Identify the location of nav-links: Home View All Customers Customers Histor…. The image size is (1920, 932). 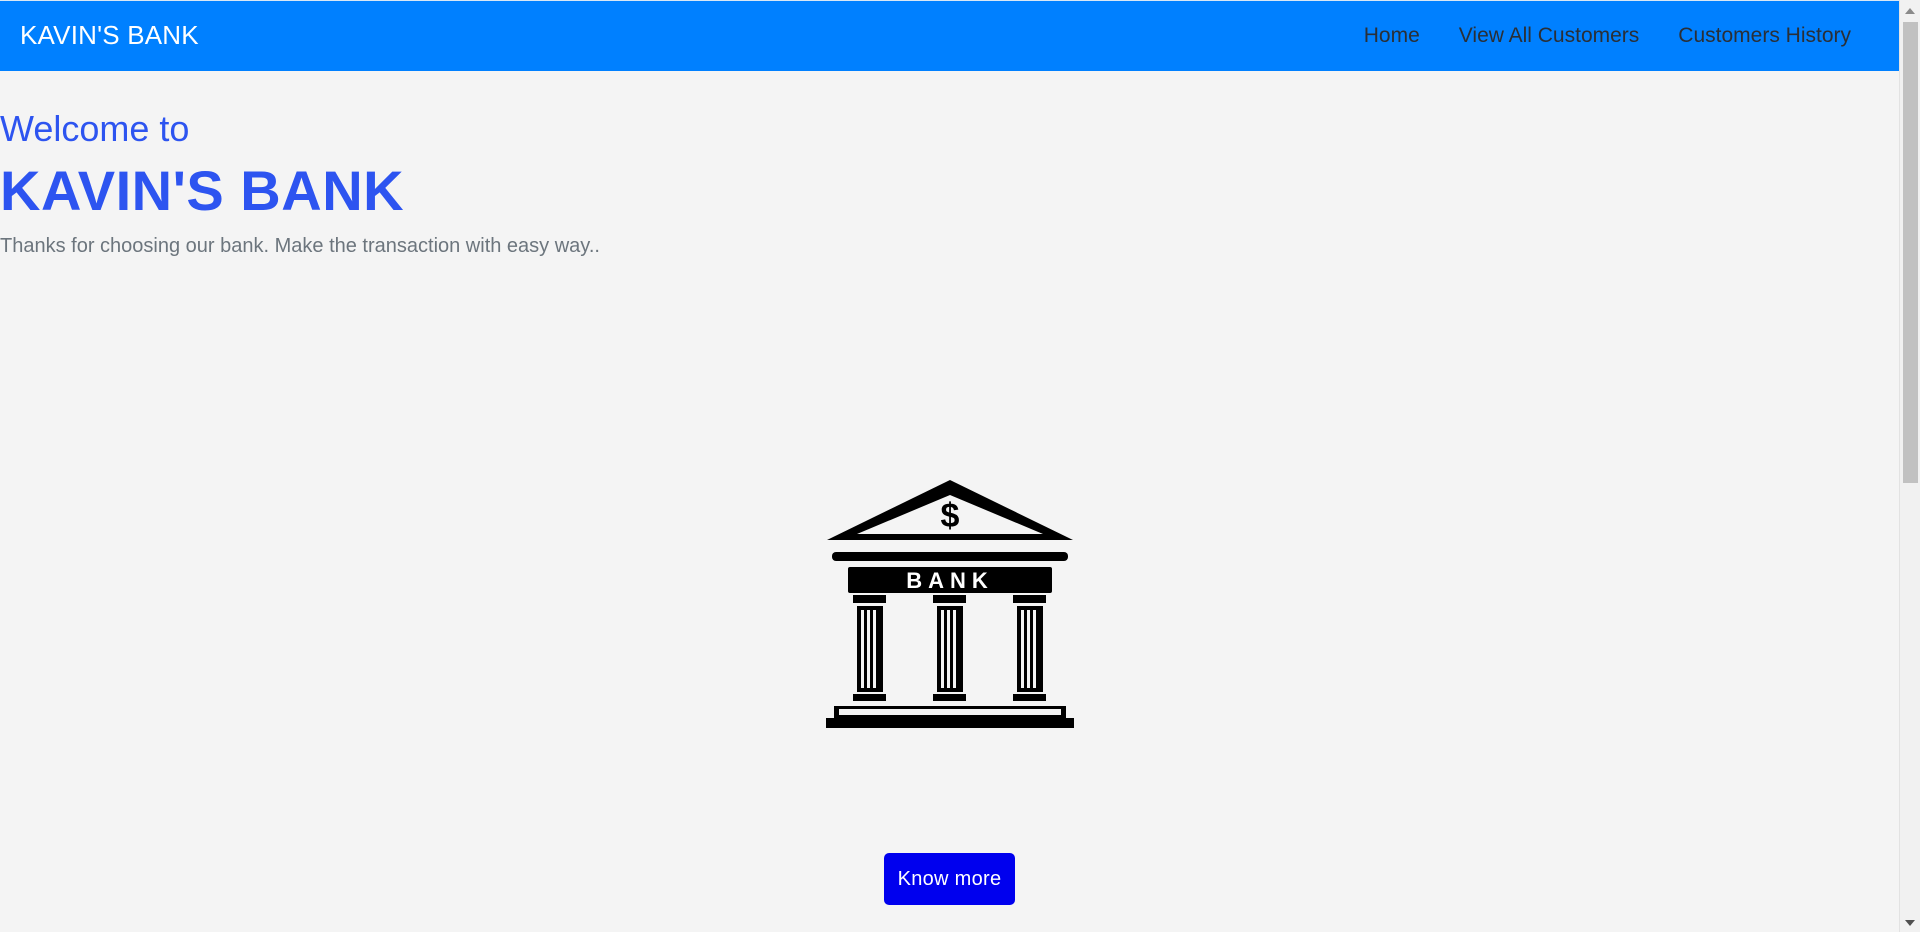
(1607, 36).